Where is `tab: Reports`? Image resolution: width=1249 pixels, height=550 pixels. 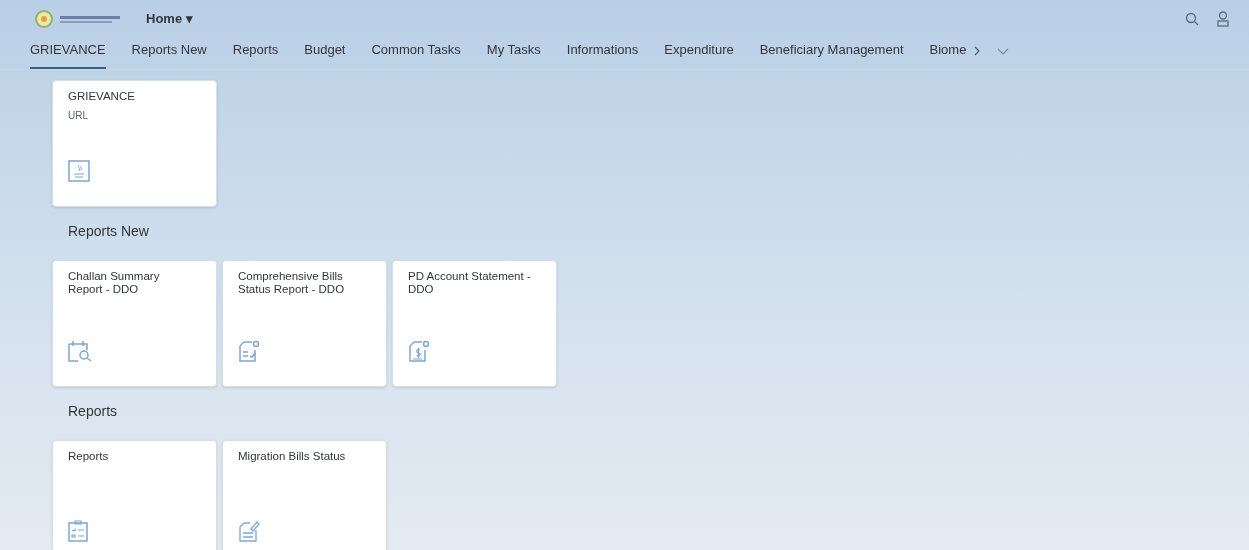
tab: Reports is located at coordinates (255, 54).